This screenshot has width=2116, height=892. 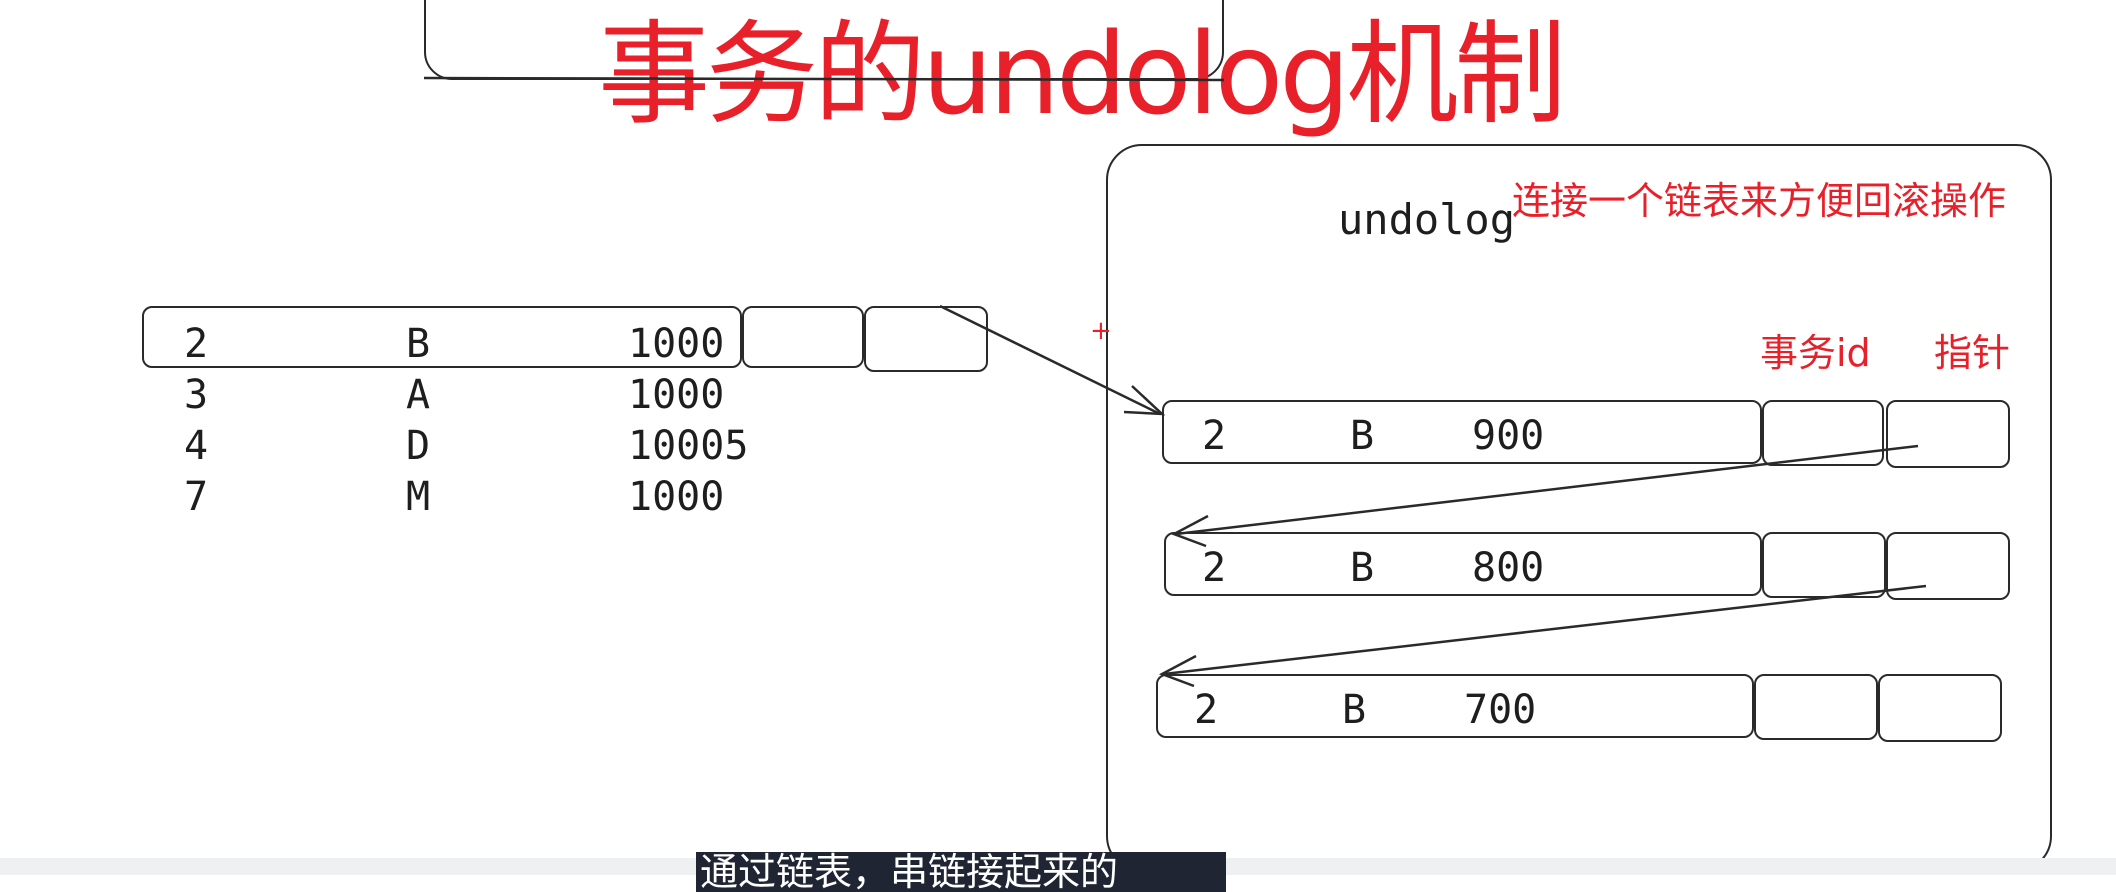 What do you see at coordinates (1972, 353) in the screenshot?
I see `column-header-pointer: 指针` at bounding box center [1972, 353].